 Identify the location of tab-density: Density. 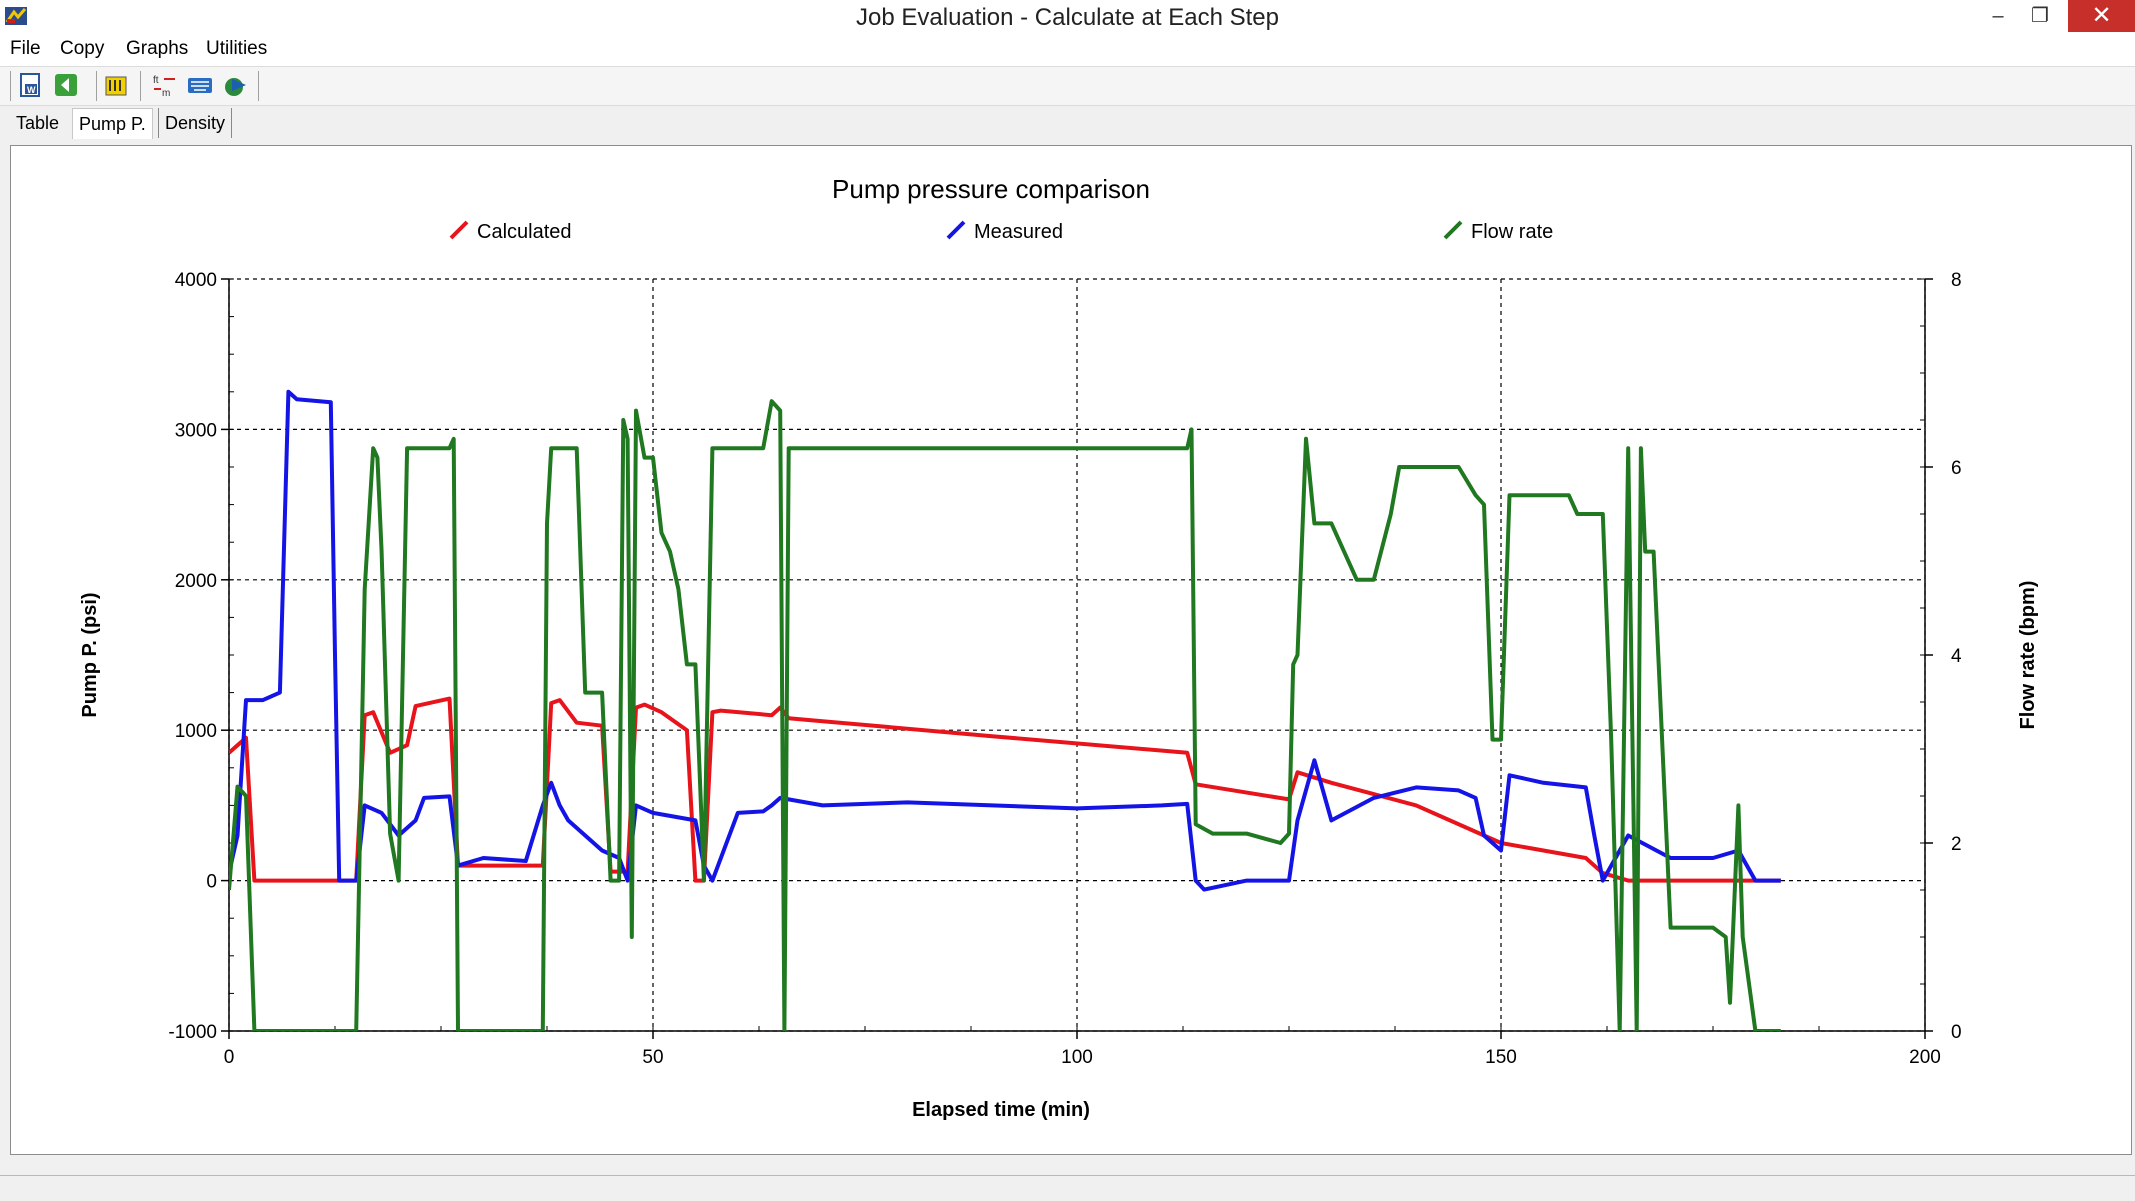
(195, 123).